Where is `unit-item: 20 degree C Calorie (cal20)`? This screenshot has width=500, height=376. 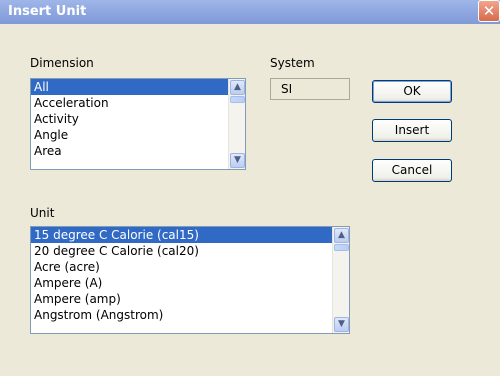 unit-item: 20 degree C Calorie (cal20) is located at coordinates (181, 251).